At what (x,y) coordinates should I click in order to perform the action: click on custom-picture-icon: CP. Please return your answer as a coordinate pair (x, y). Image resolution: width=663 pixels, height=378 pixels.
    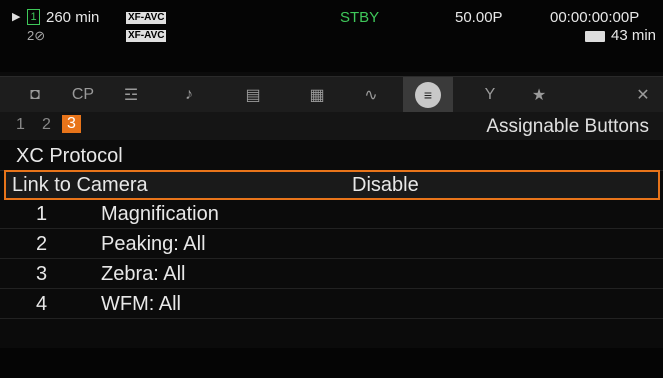
    Looking at the image, I should click on (83, 94).